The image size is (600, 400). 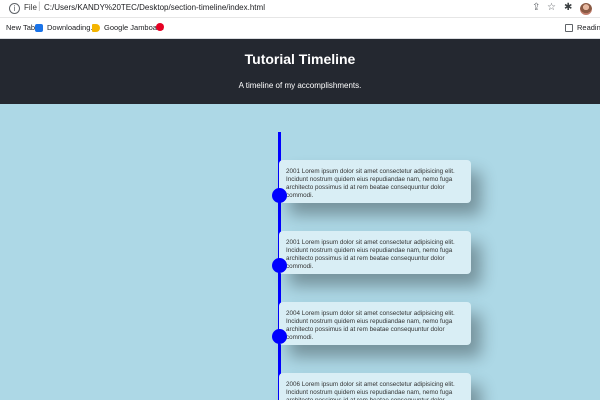 I want to click on reading-list-icon, so click(x=569, y=27).